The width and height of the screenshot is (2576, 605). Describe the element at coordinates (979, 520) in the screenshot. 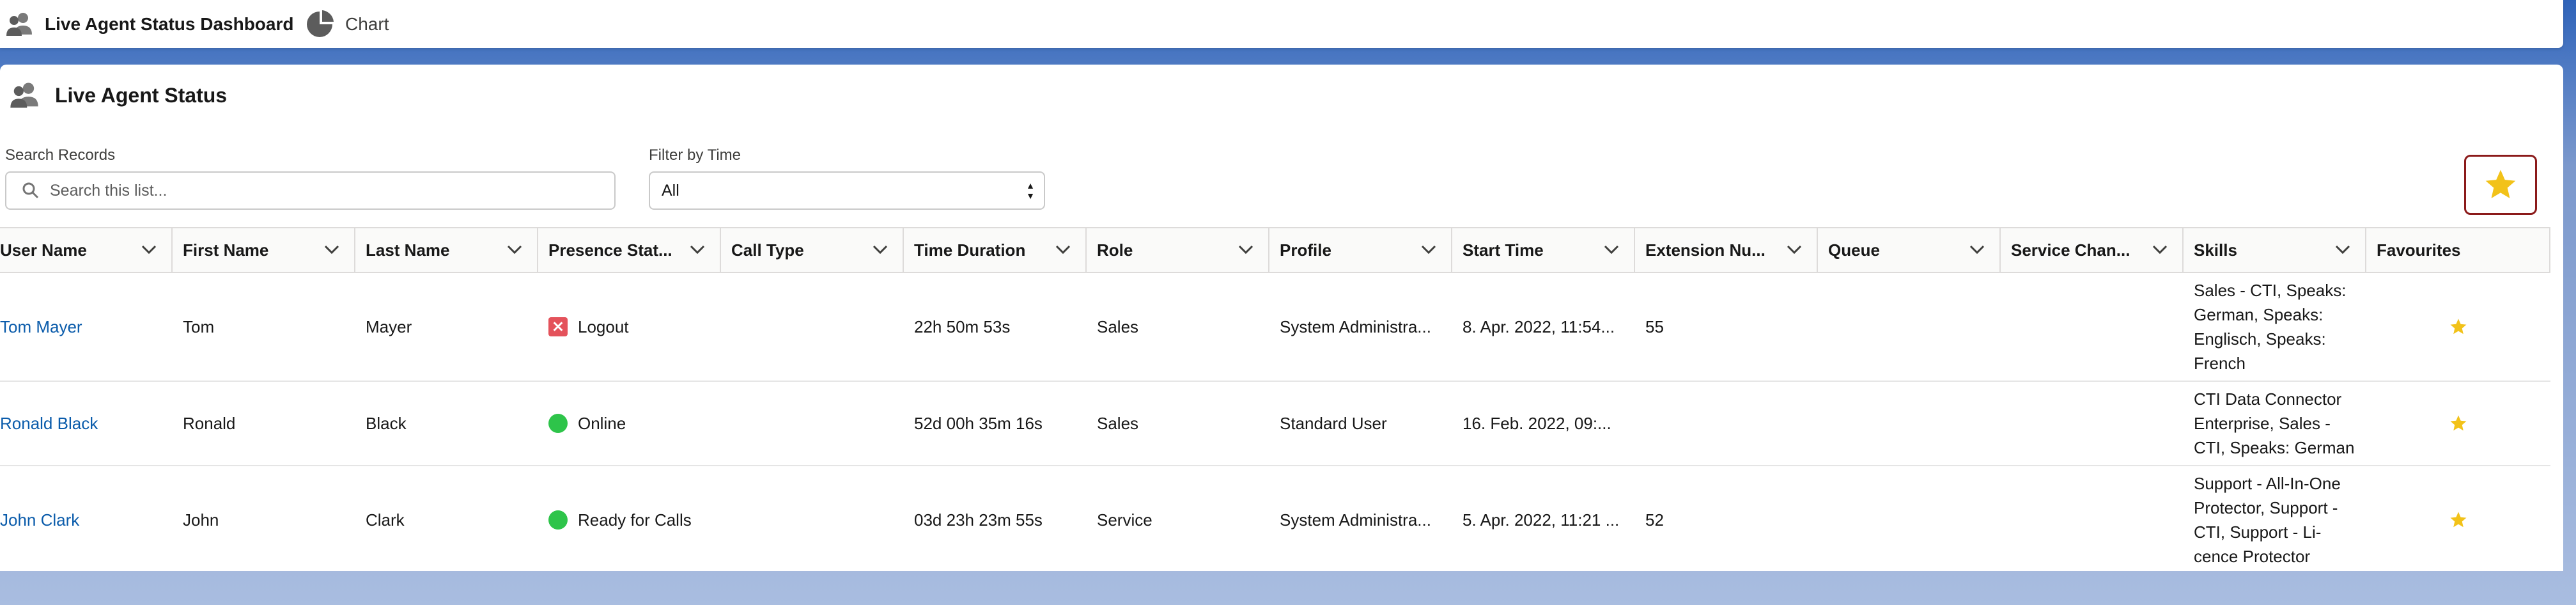

I see `time-duration-cell: 03d 23h 23m 55s` at that location.